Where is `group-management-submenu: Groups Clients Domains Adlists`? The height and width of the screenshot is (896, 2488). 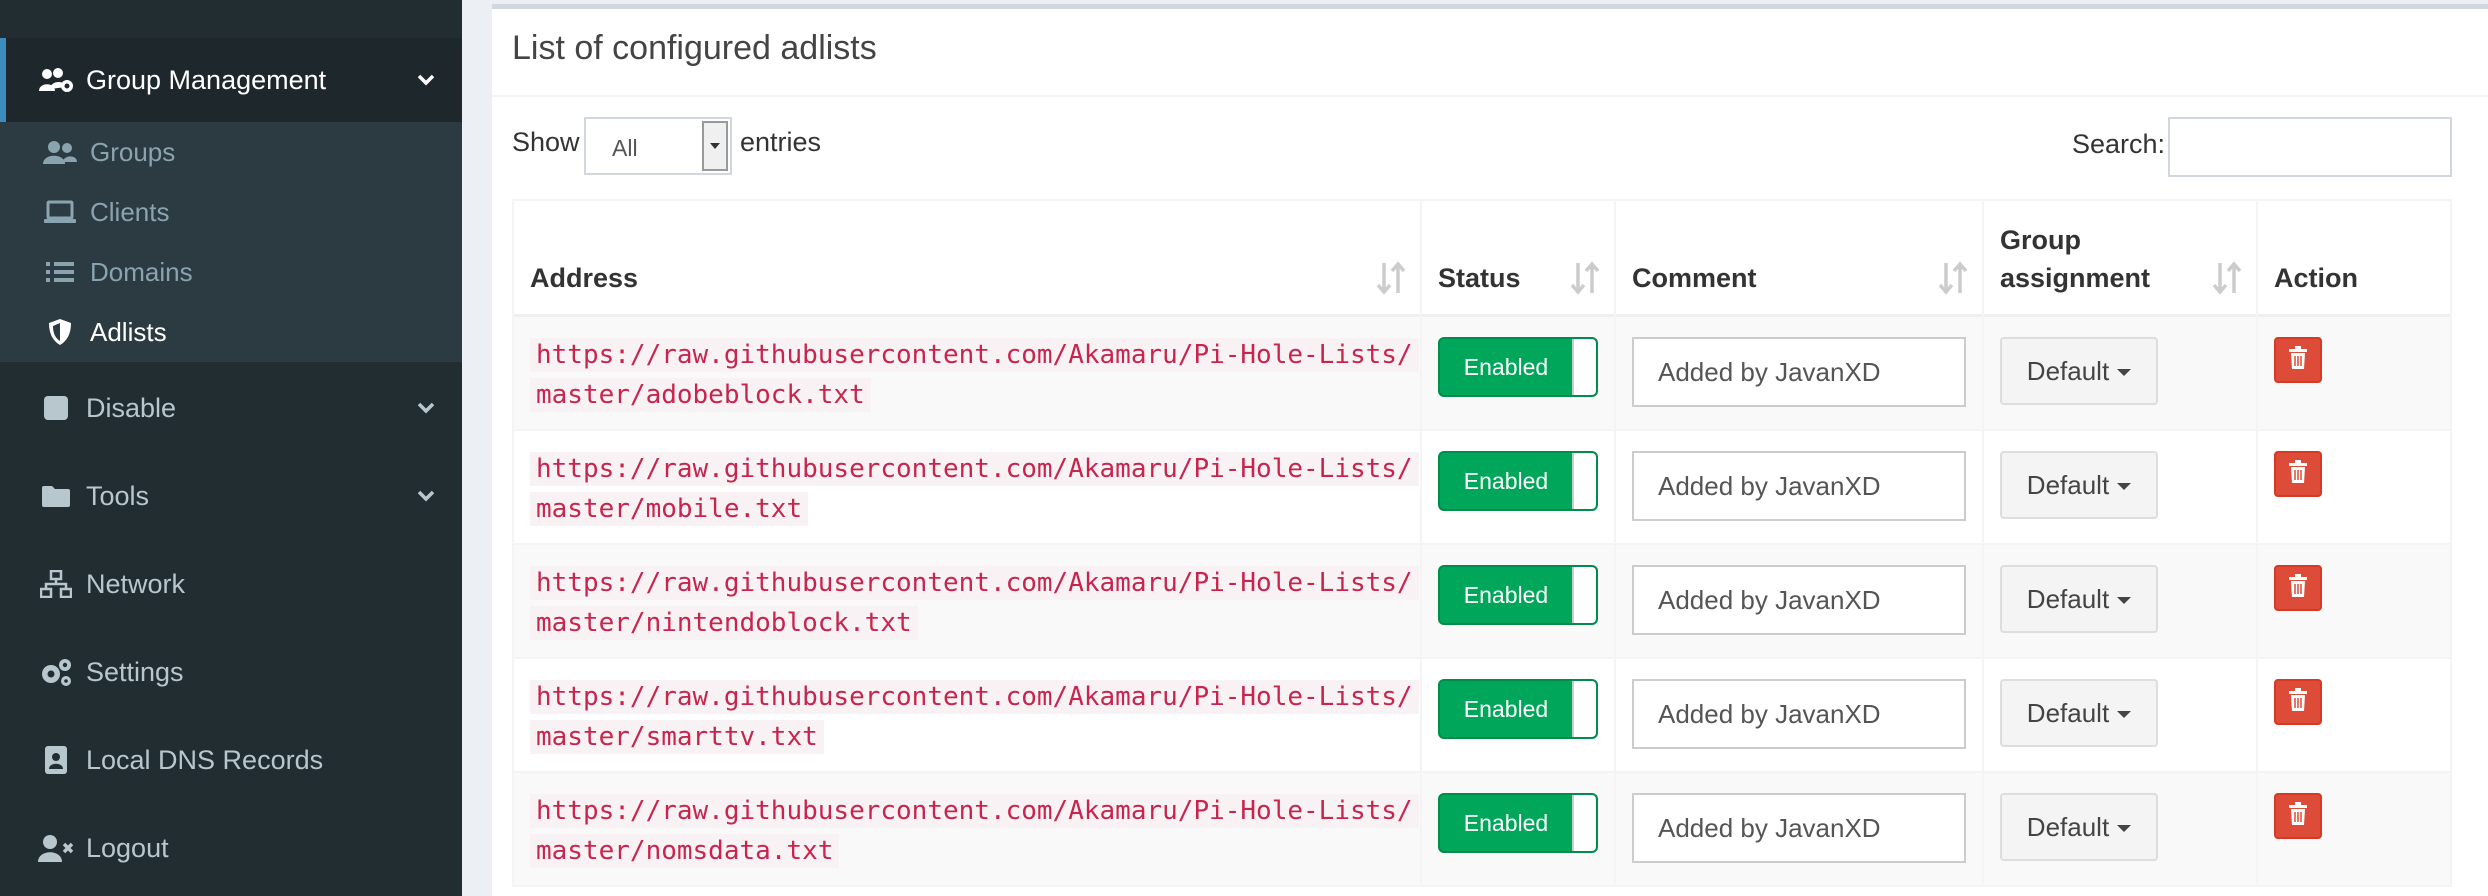
group-management-submenu: Groups Clients Domains Adlists is located at coordinates (231, 242).